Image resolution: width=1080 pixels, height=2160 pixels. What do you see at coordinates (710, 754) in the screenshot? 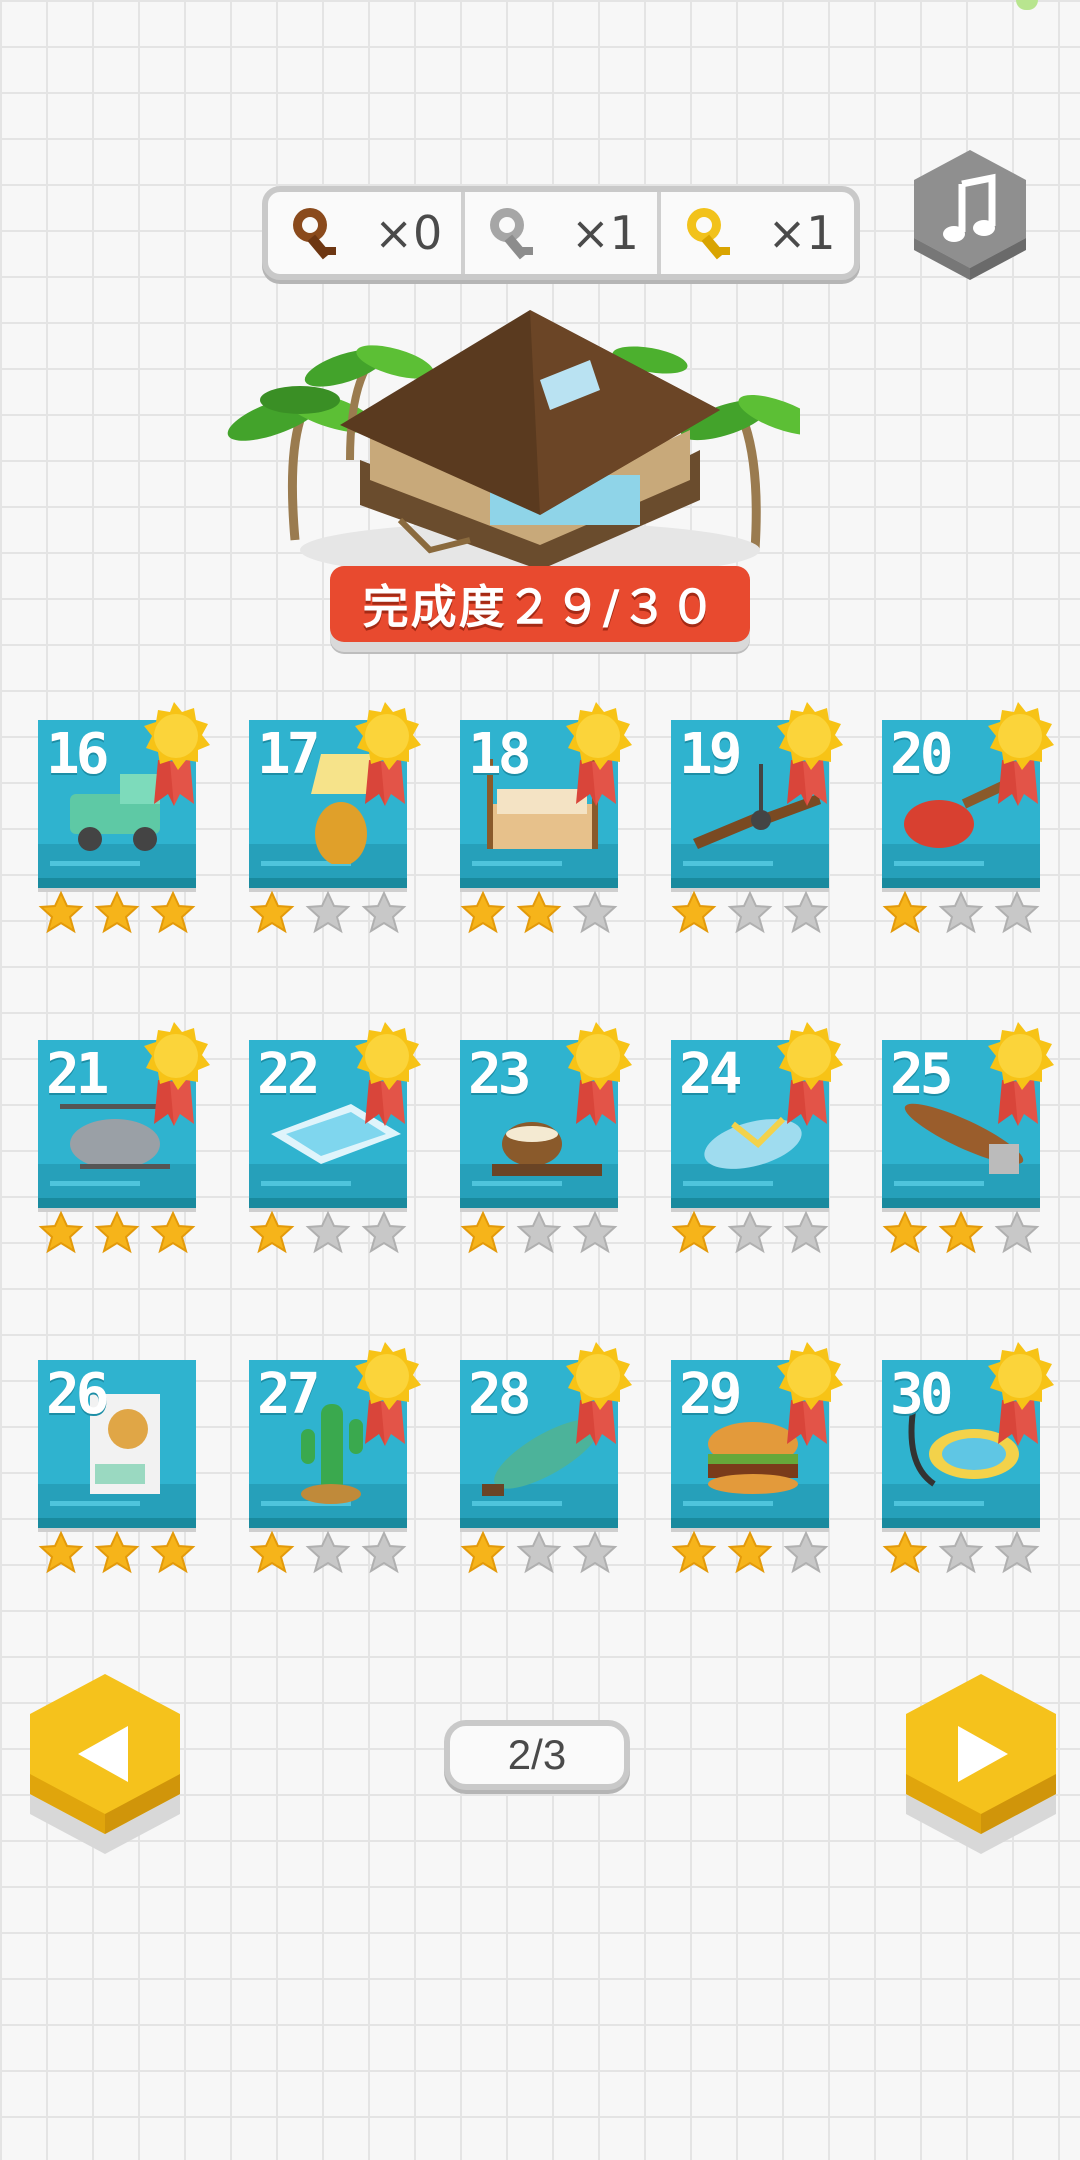
I see `level-number: 19` at bounding box center [710, 754].